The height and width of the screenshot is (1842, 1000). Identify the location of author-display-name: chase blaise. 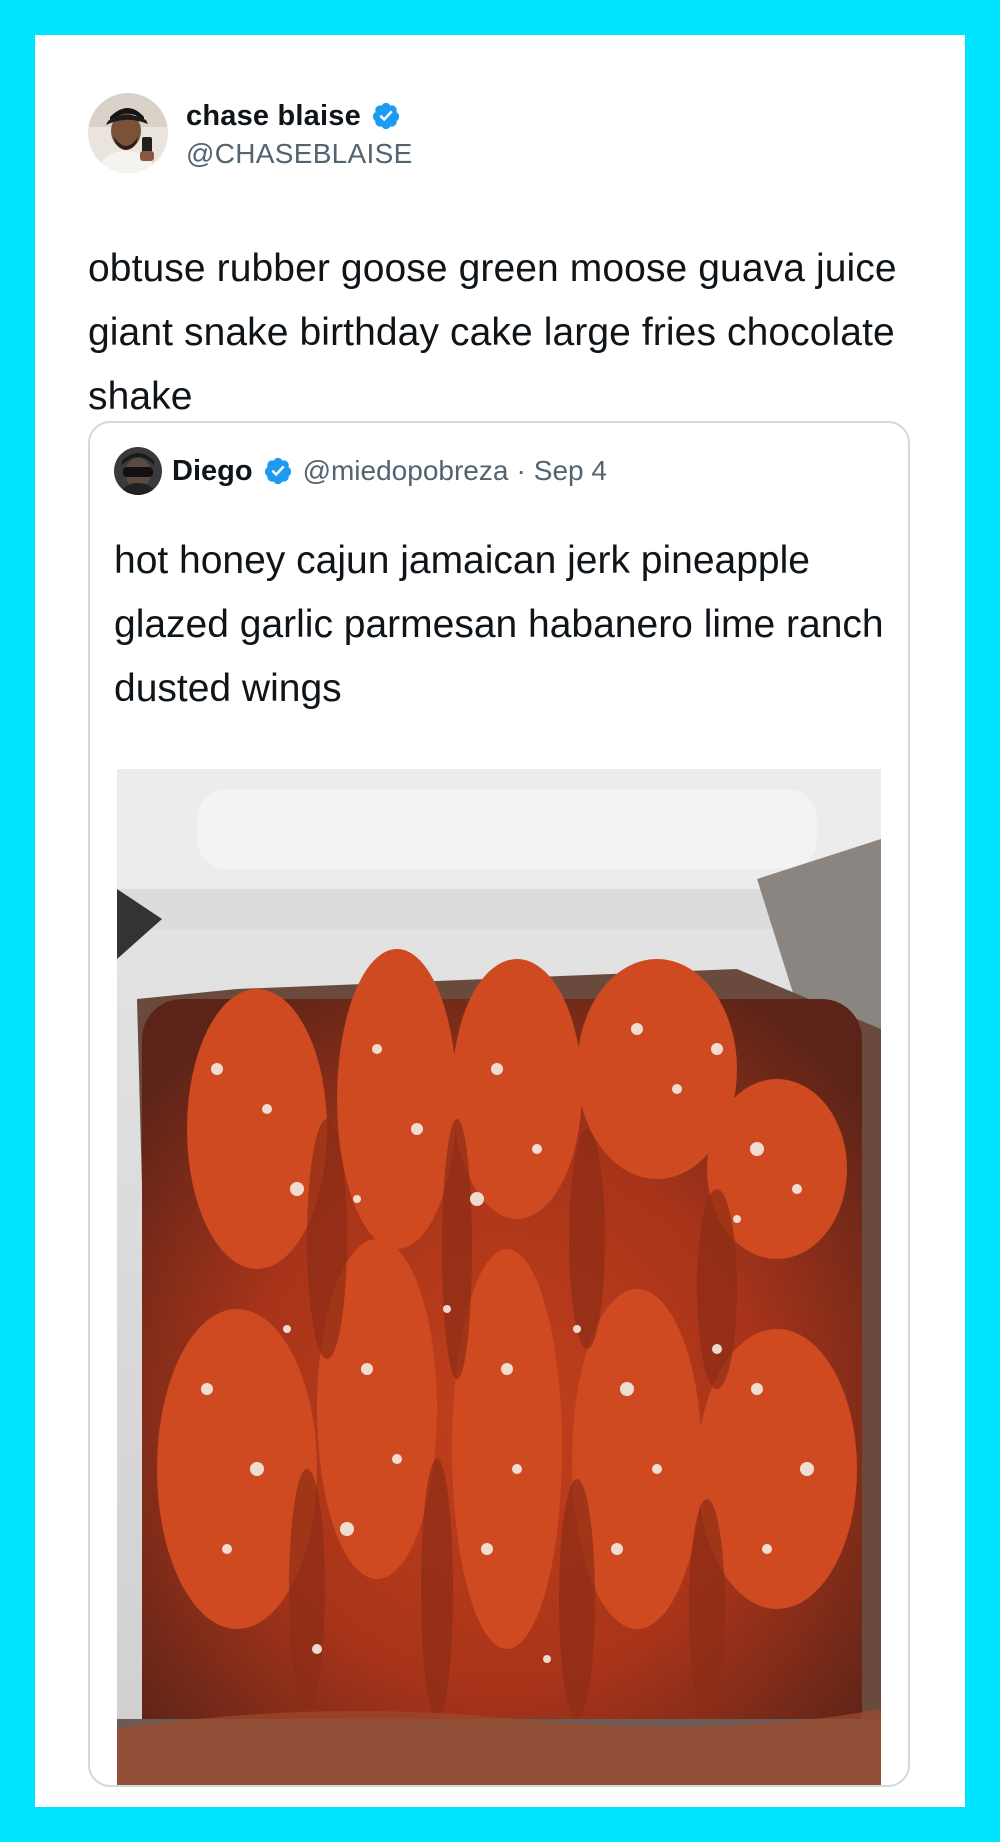
(273, 116).